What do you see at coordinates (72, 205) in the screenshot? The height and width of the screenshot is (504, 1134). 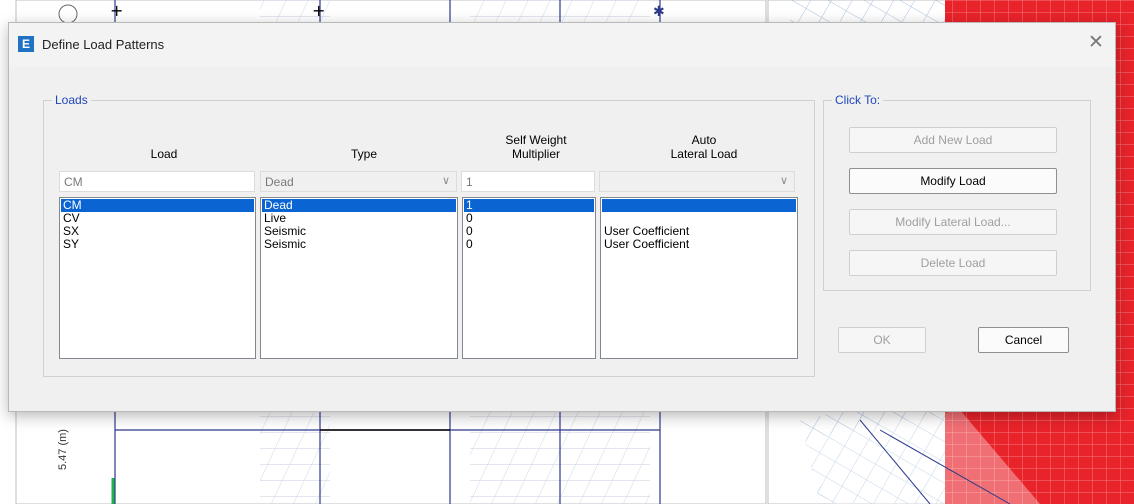 I see `load-name: CM` at bounding box center [72, 205].